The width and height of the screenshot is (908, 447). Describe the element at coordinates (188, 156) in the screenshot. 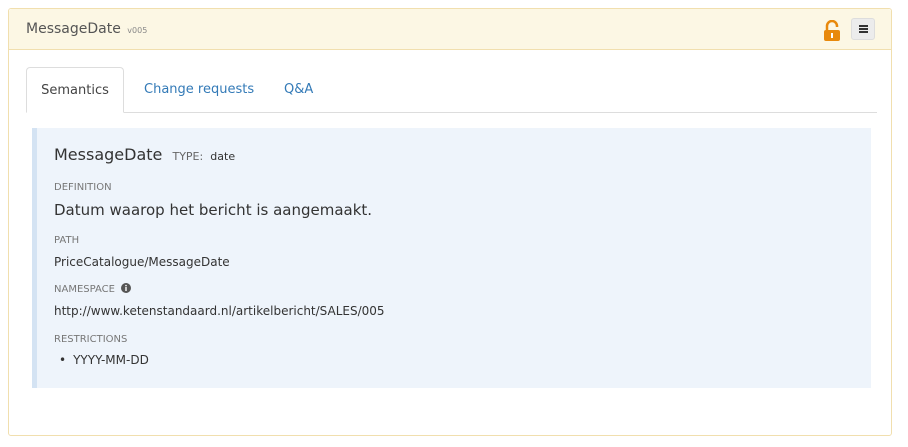

I see `type-label: TYPE:` at that location.